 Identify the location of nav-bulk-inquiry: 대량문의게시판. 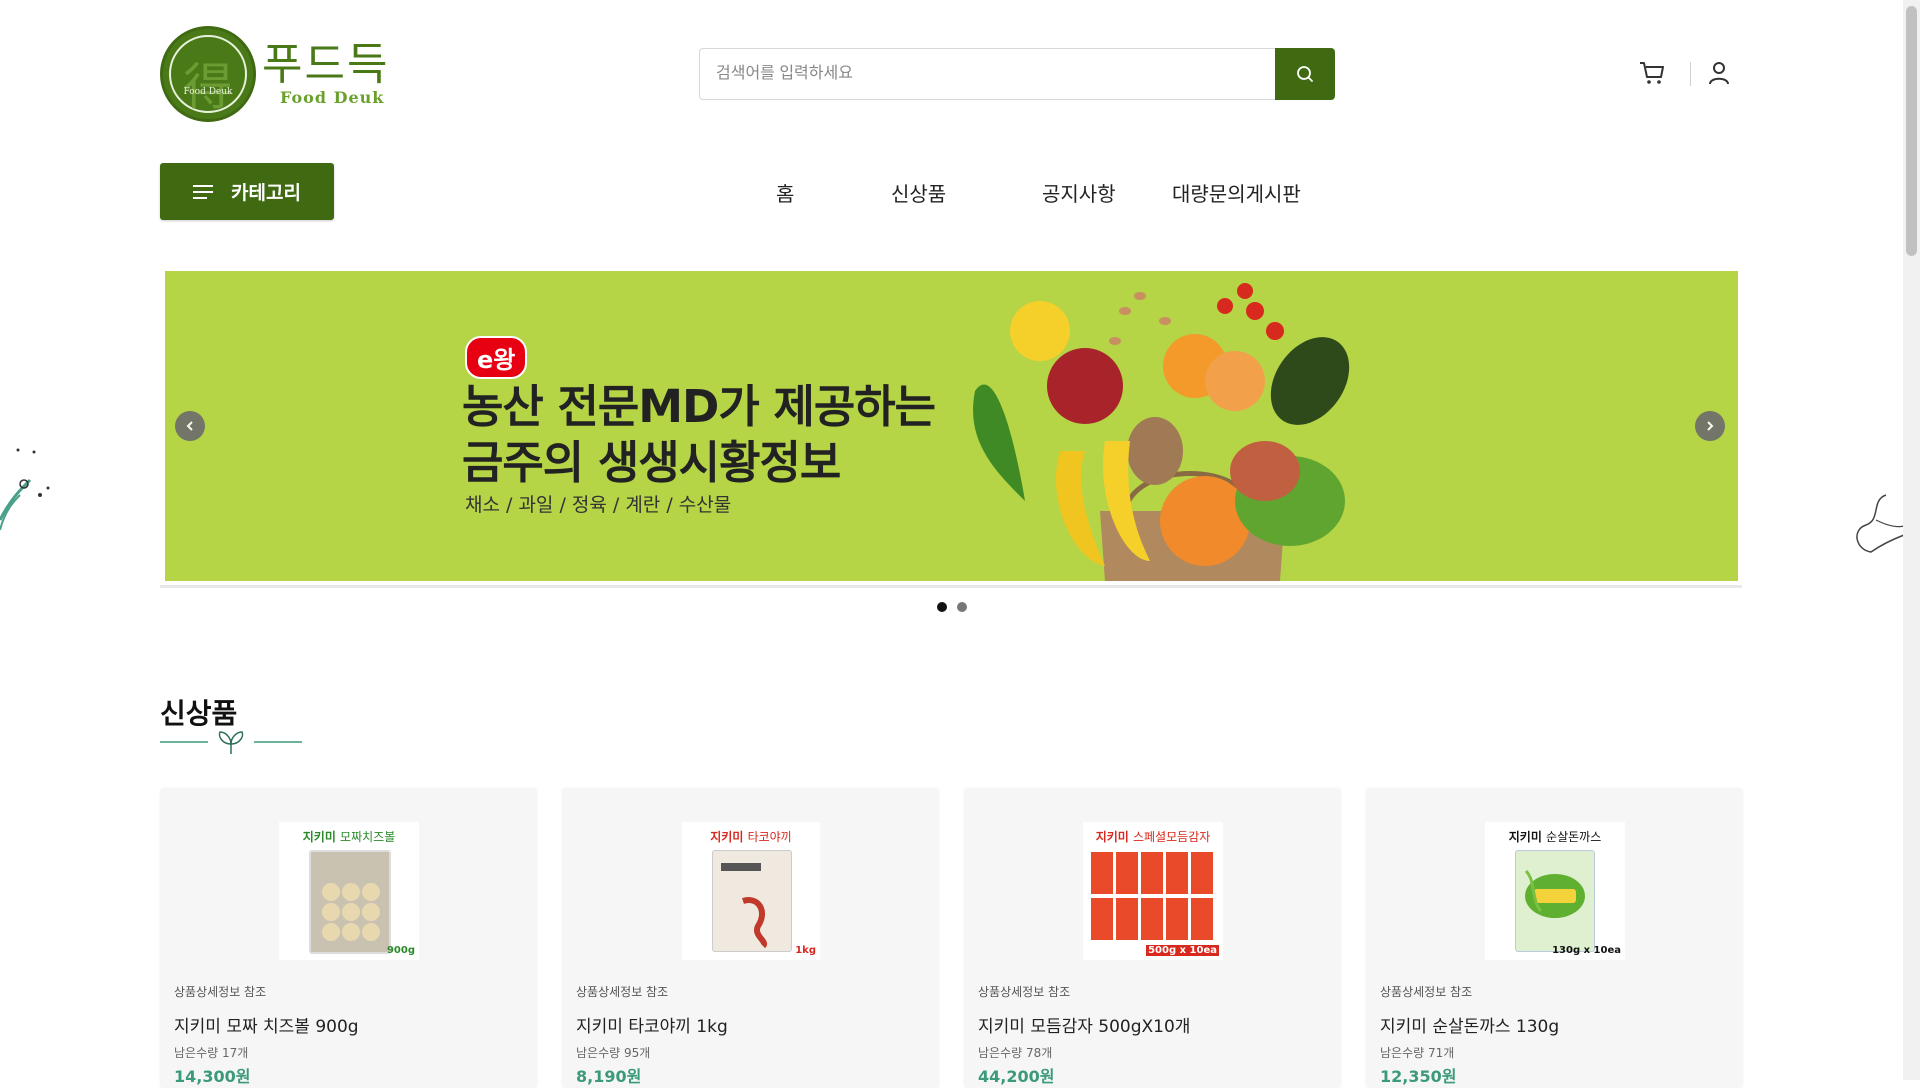
(1236, 192).